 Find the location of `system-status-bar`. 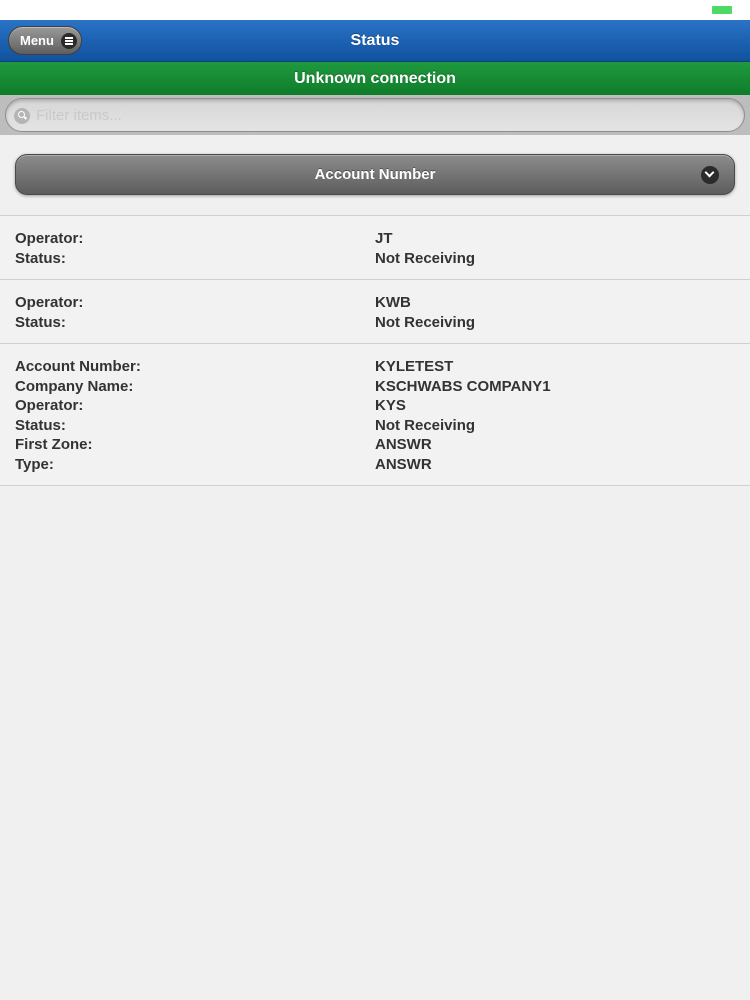

system-status-bar is located at coordinates (375, 10).